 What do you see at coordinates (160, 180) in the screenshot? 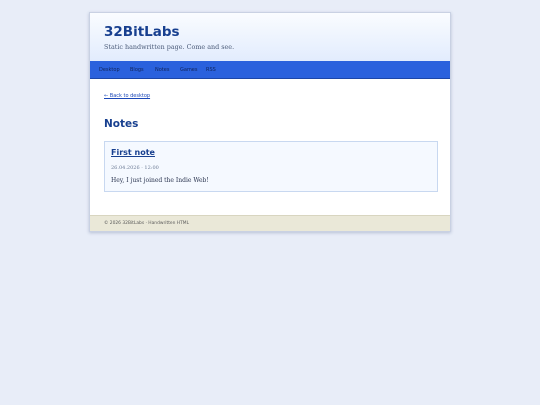
I see `note-body: Hey, I just joined the Indie Web!` at bounding box center [160, 180].